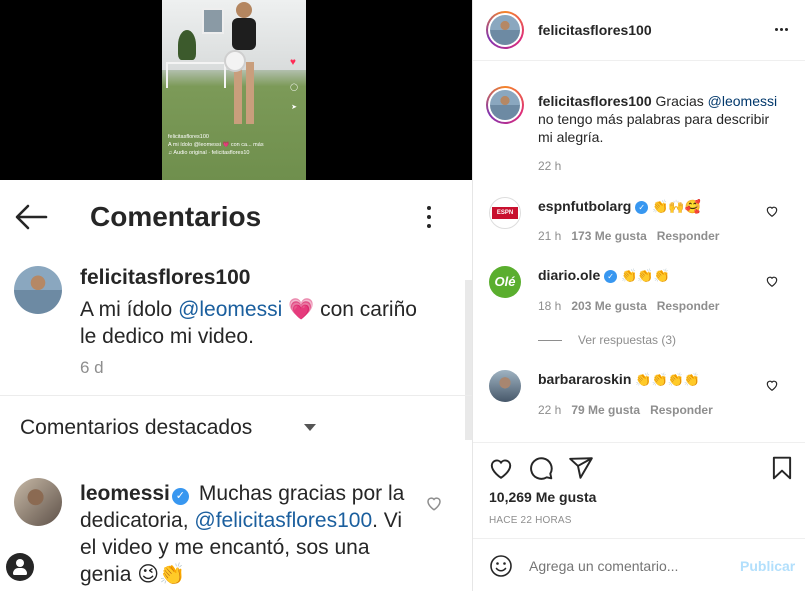 The image size is (805, 591). I want to click on comment-age: 18 h, so click(549, 306).